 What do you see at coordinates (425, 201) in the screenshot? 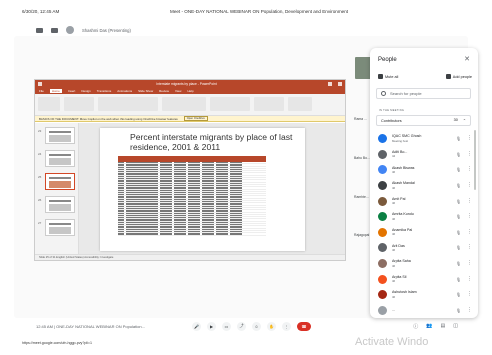
I see `participant-item: Amit Pal 46 🎙 ⋮` at bounding box center [425, 201].